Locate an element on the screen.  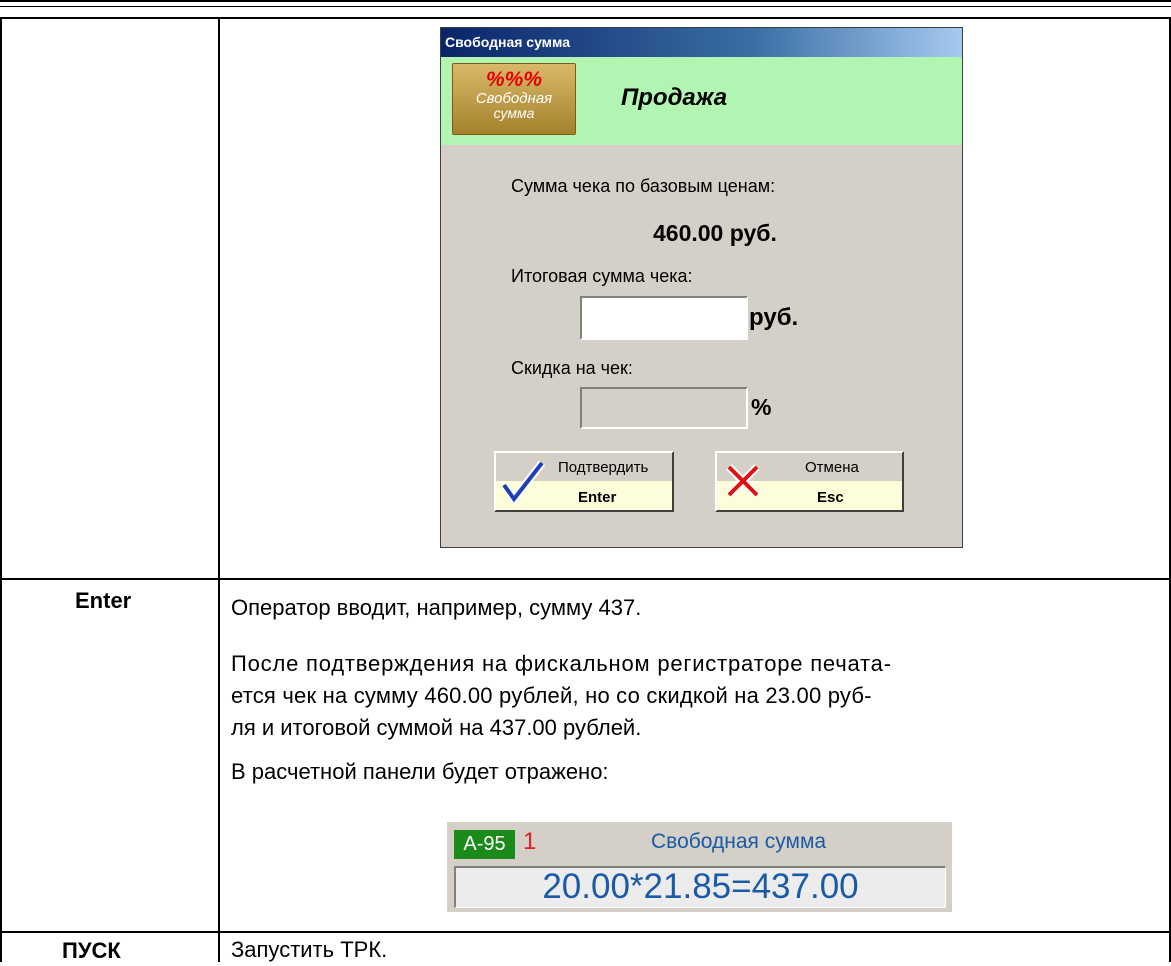
row-text-line4: ля и итоговой суммой на 437.00 рублей. is located at coordinates (436, 727).